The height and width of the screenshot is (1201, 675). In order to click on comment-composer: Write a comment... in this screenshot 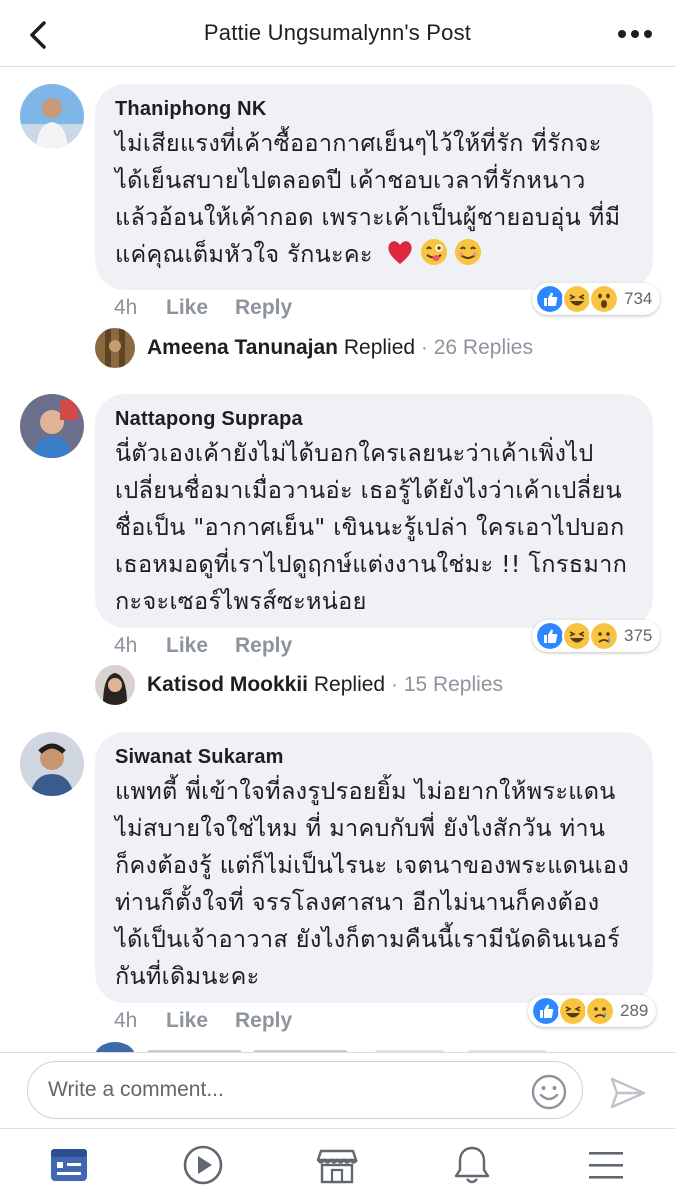, I will do `click(337, 1090)`.